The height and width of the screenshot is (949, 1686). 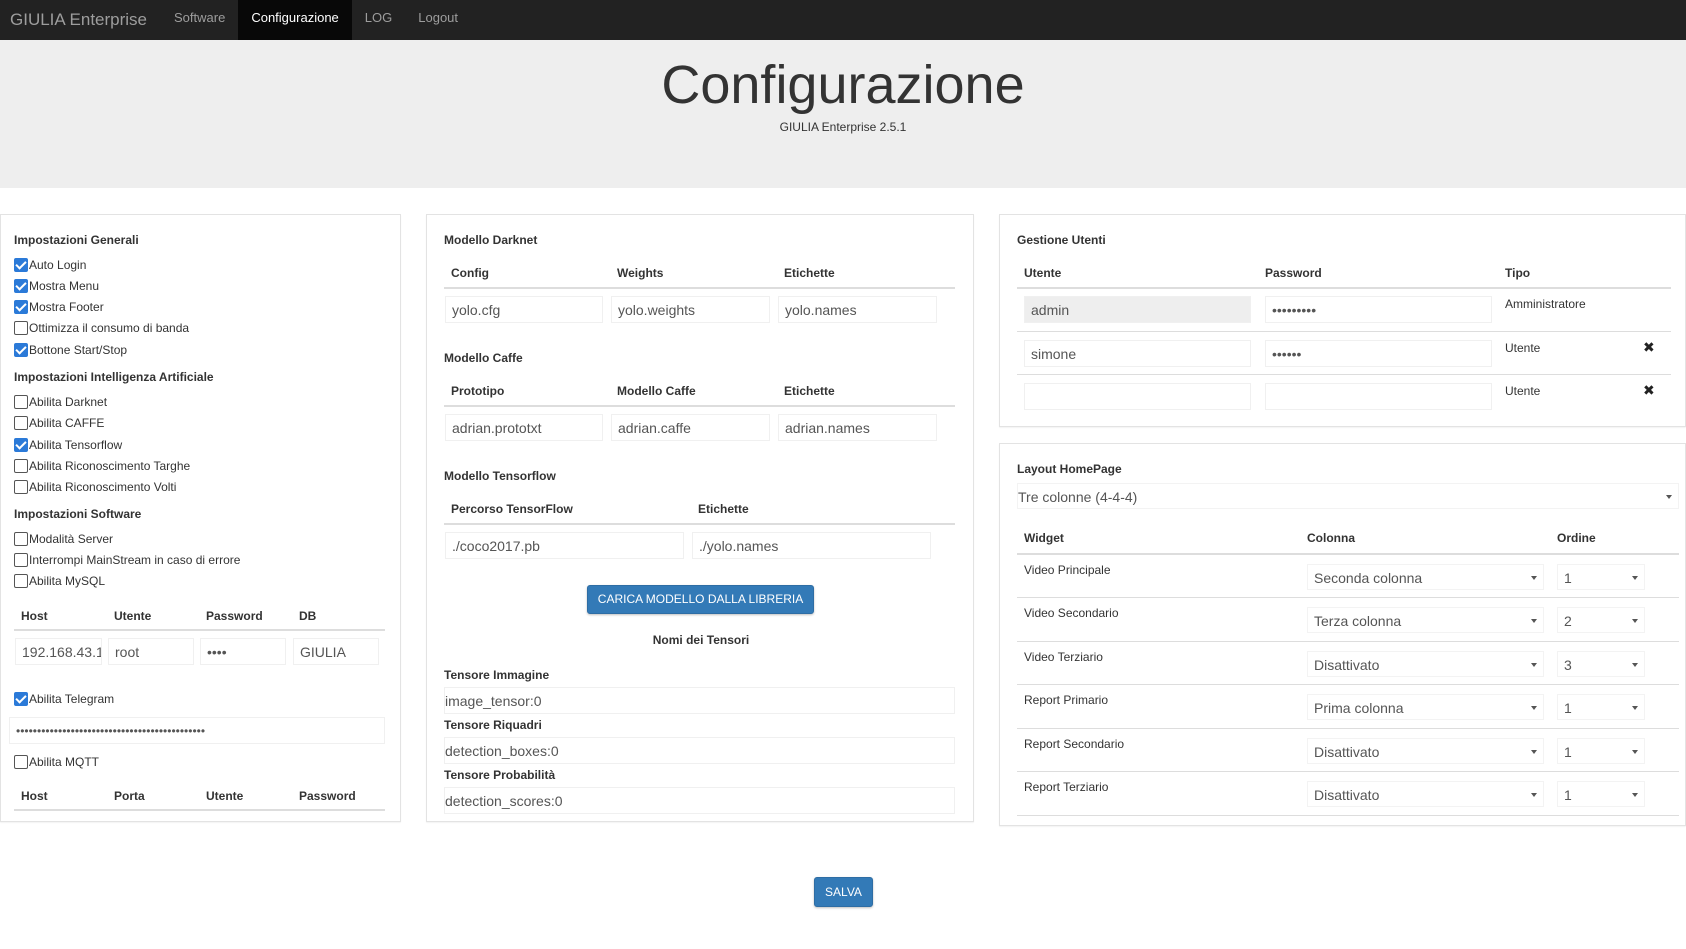 I want to click on version-label: GIULIA Enterprise 2.5.1, so click(x=843, y=127).